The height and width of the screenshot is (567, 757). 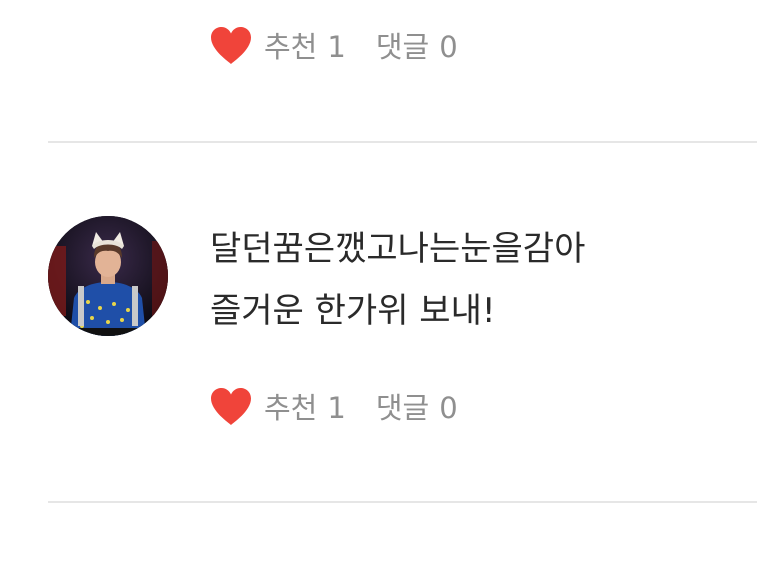 What do you see at coordinates (108, 276) in the screenshot?
I see `avatar` at bounding box center [108, 276].